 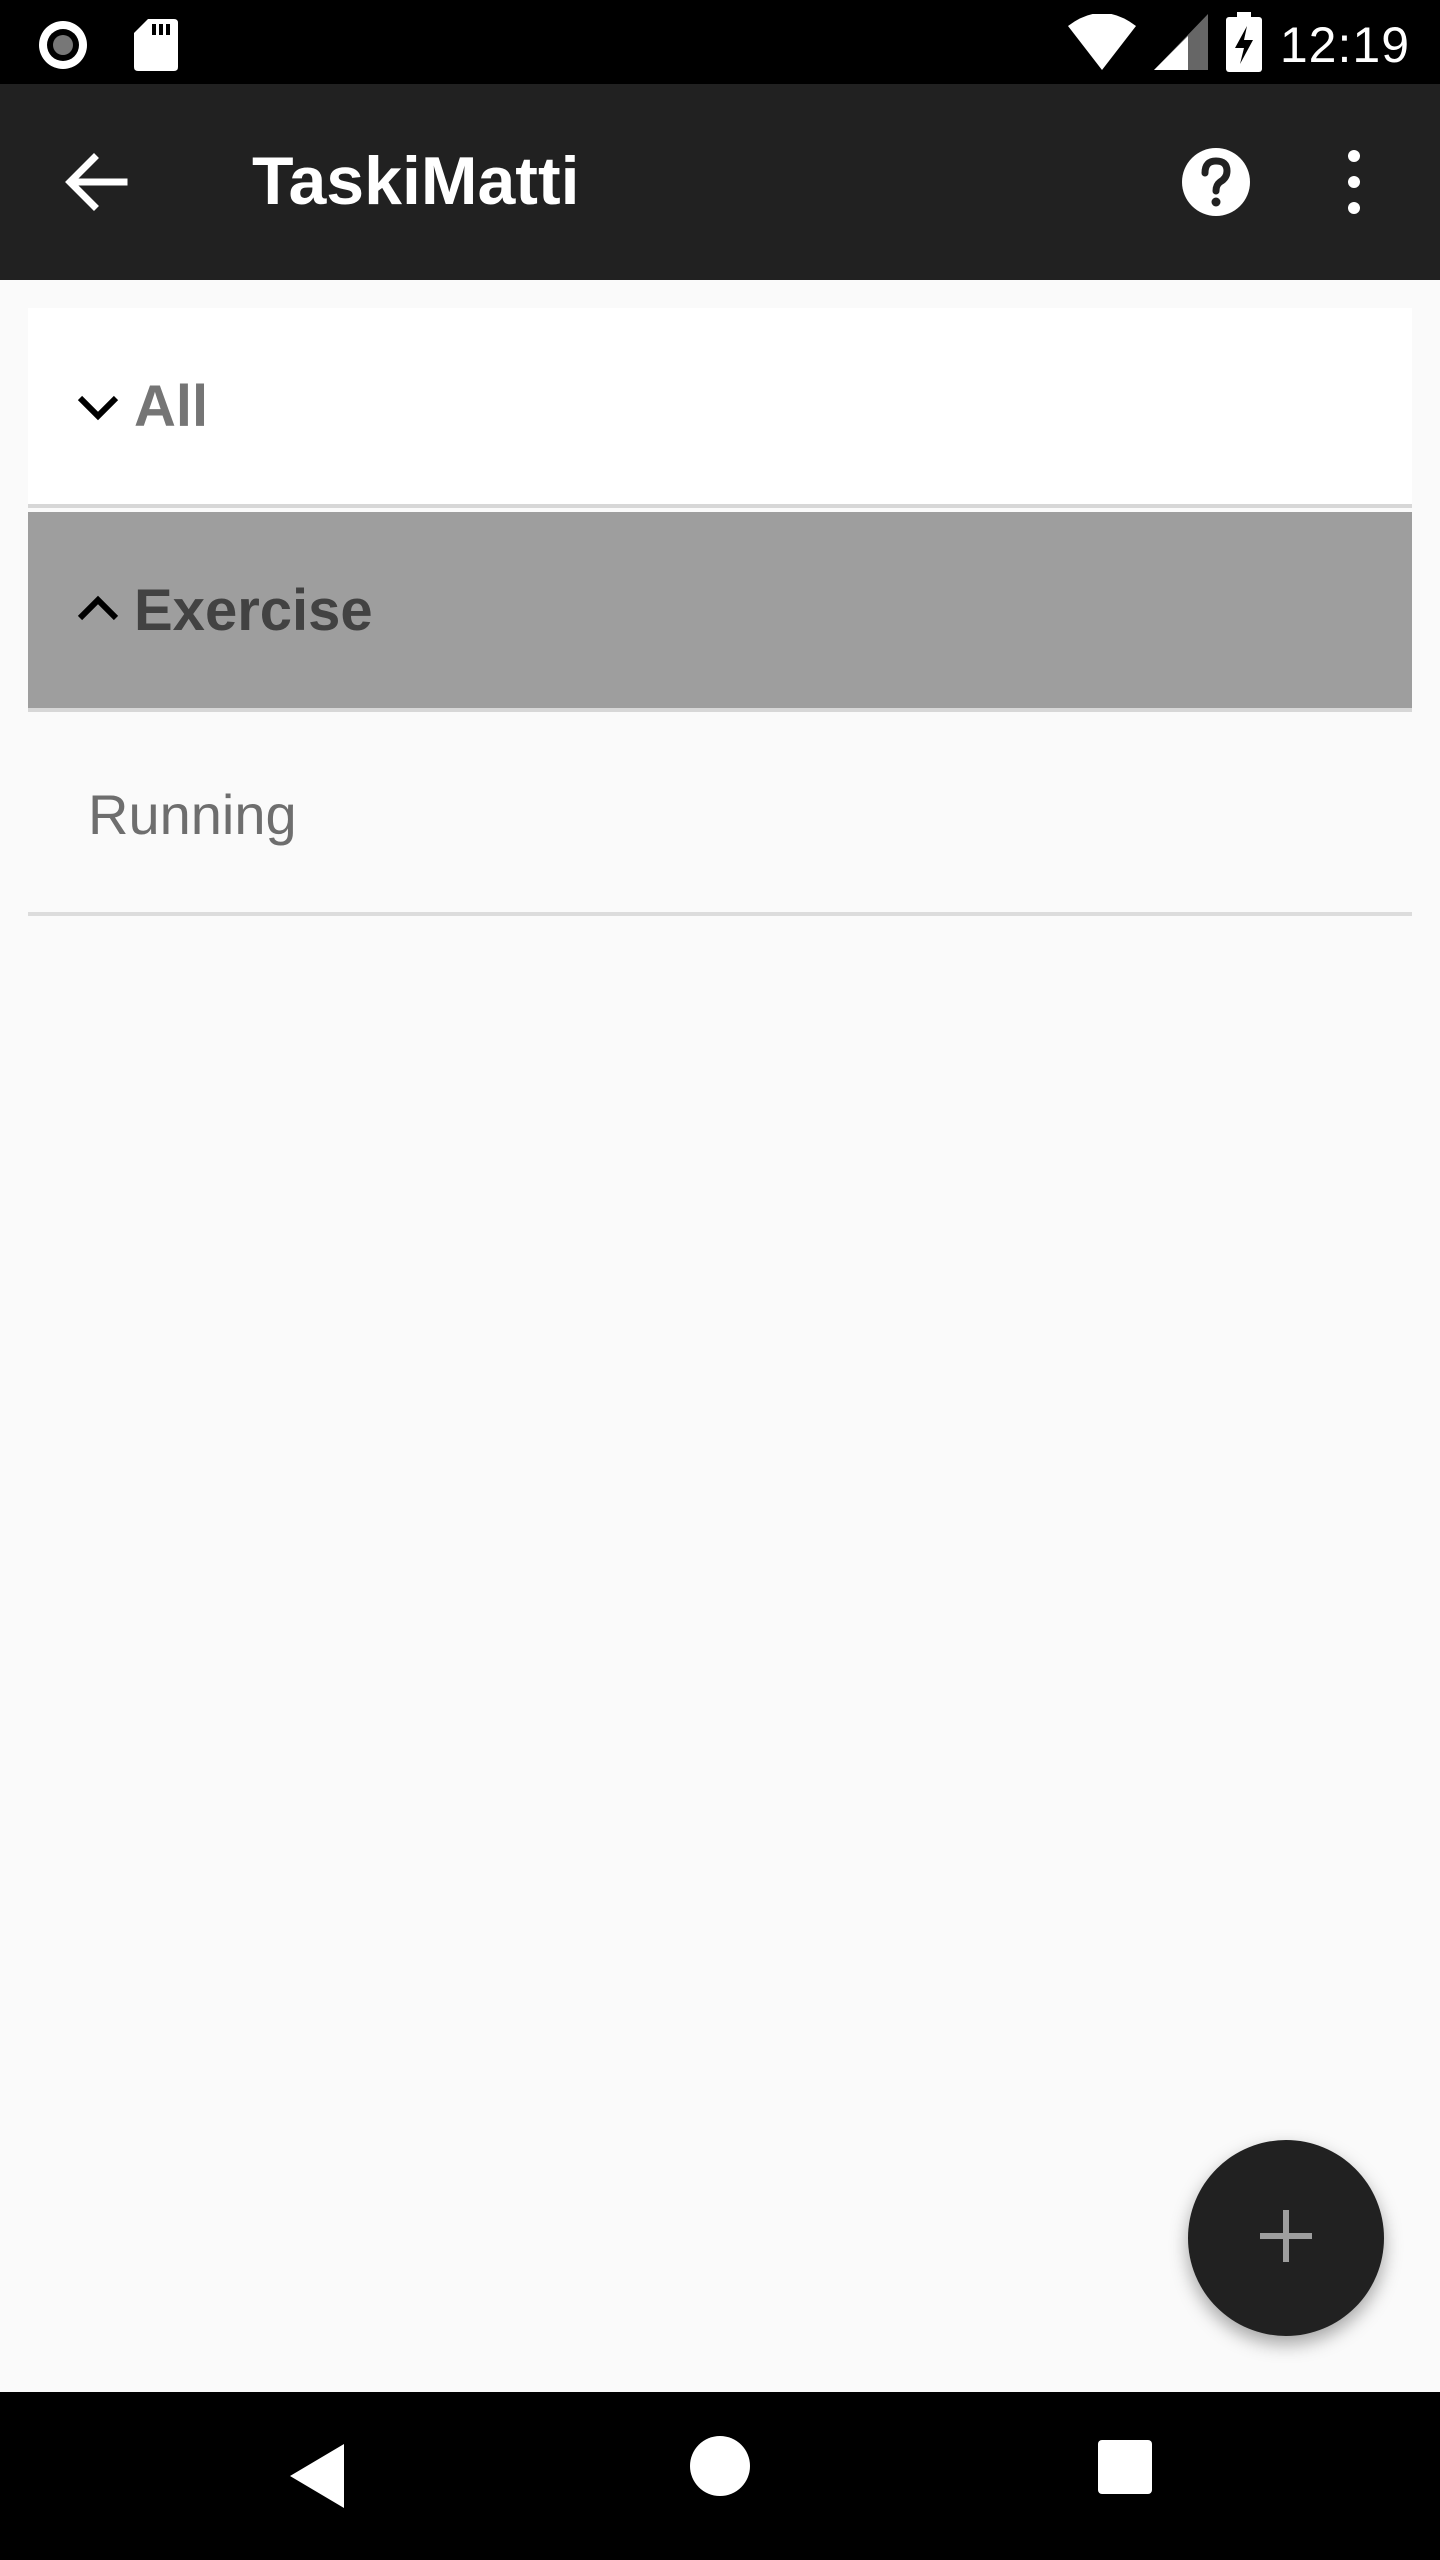 What do you see at coordinates (192, 814) in the screenshot?
I see `list-item-label: Running` at bounding box center [192, 814].